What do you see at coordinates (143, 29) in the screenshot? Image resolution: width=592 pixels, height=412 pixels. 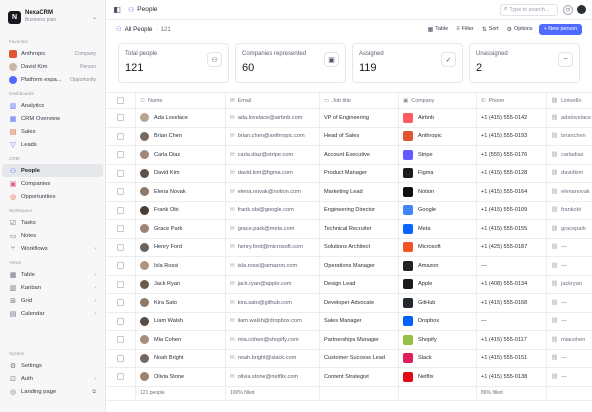 I see `view-title: ⚇ All People · 121` at bounding box center [143, 29].